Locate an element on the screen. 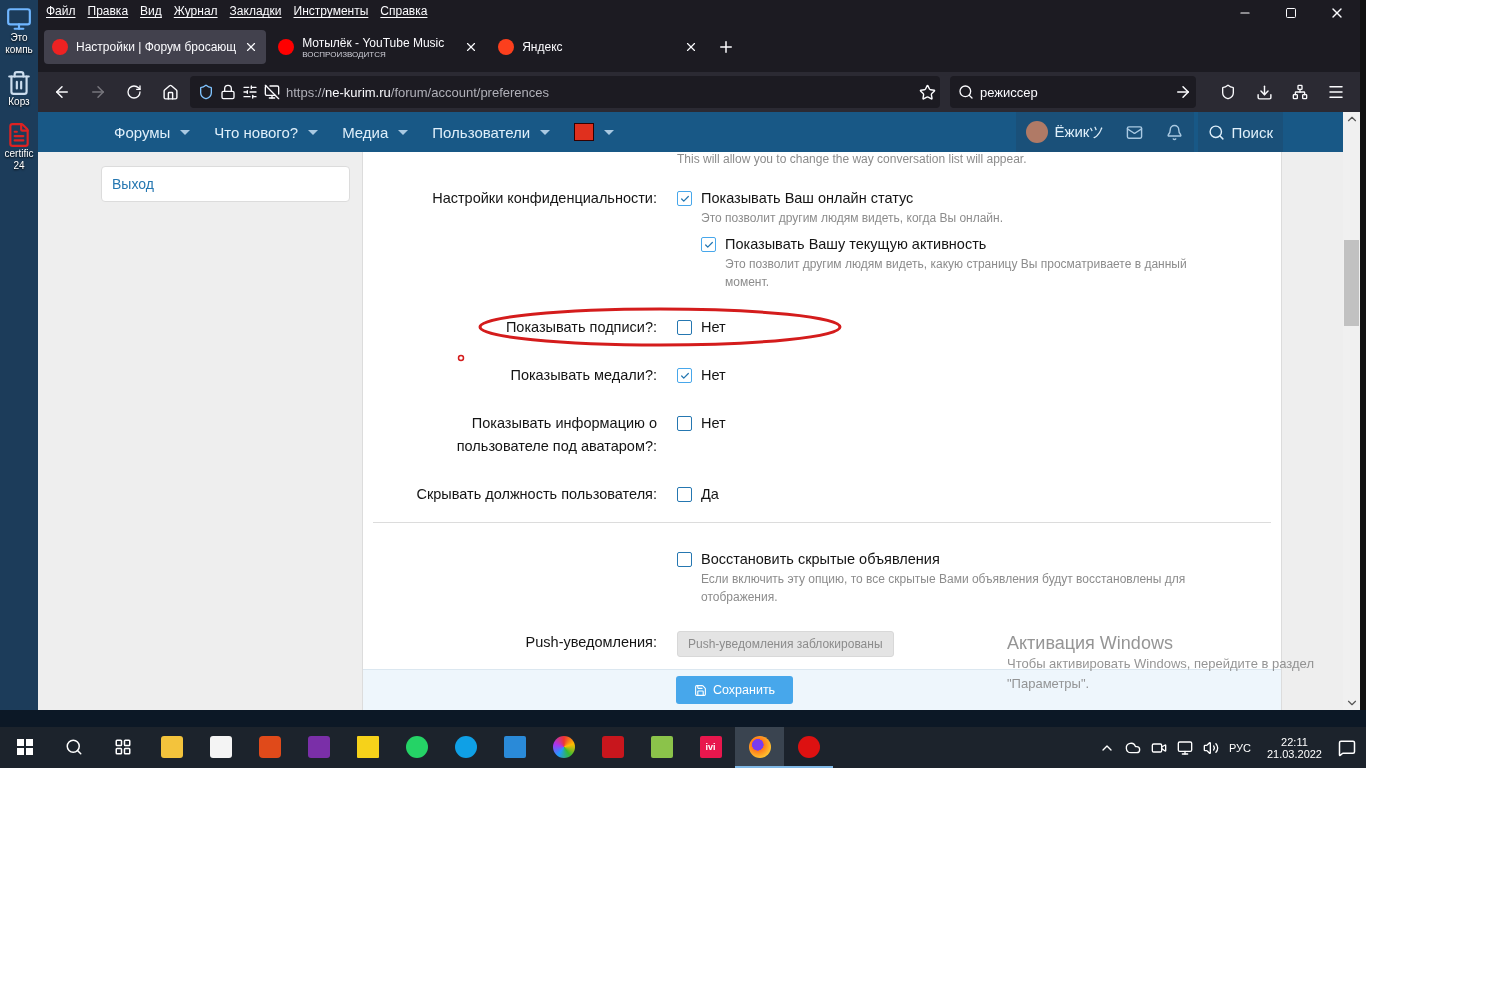 This screenshot has height=1000, width=1500. desktop-icon-label: certific is located at coordinates (19, 154).